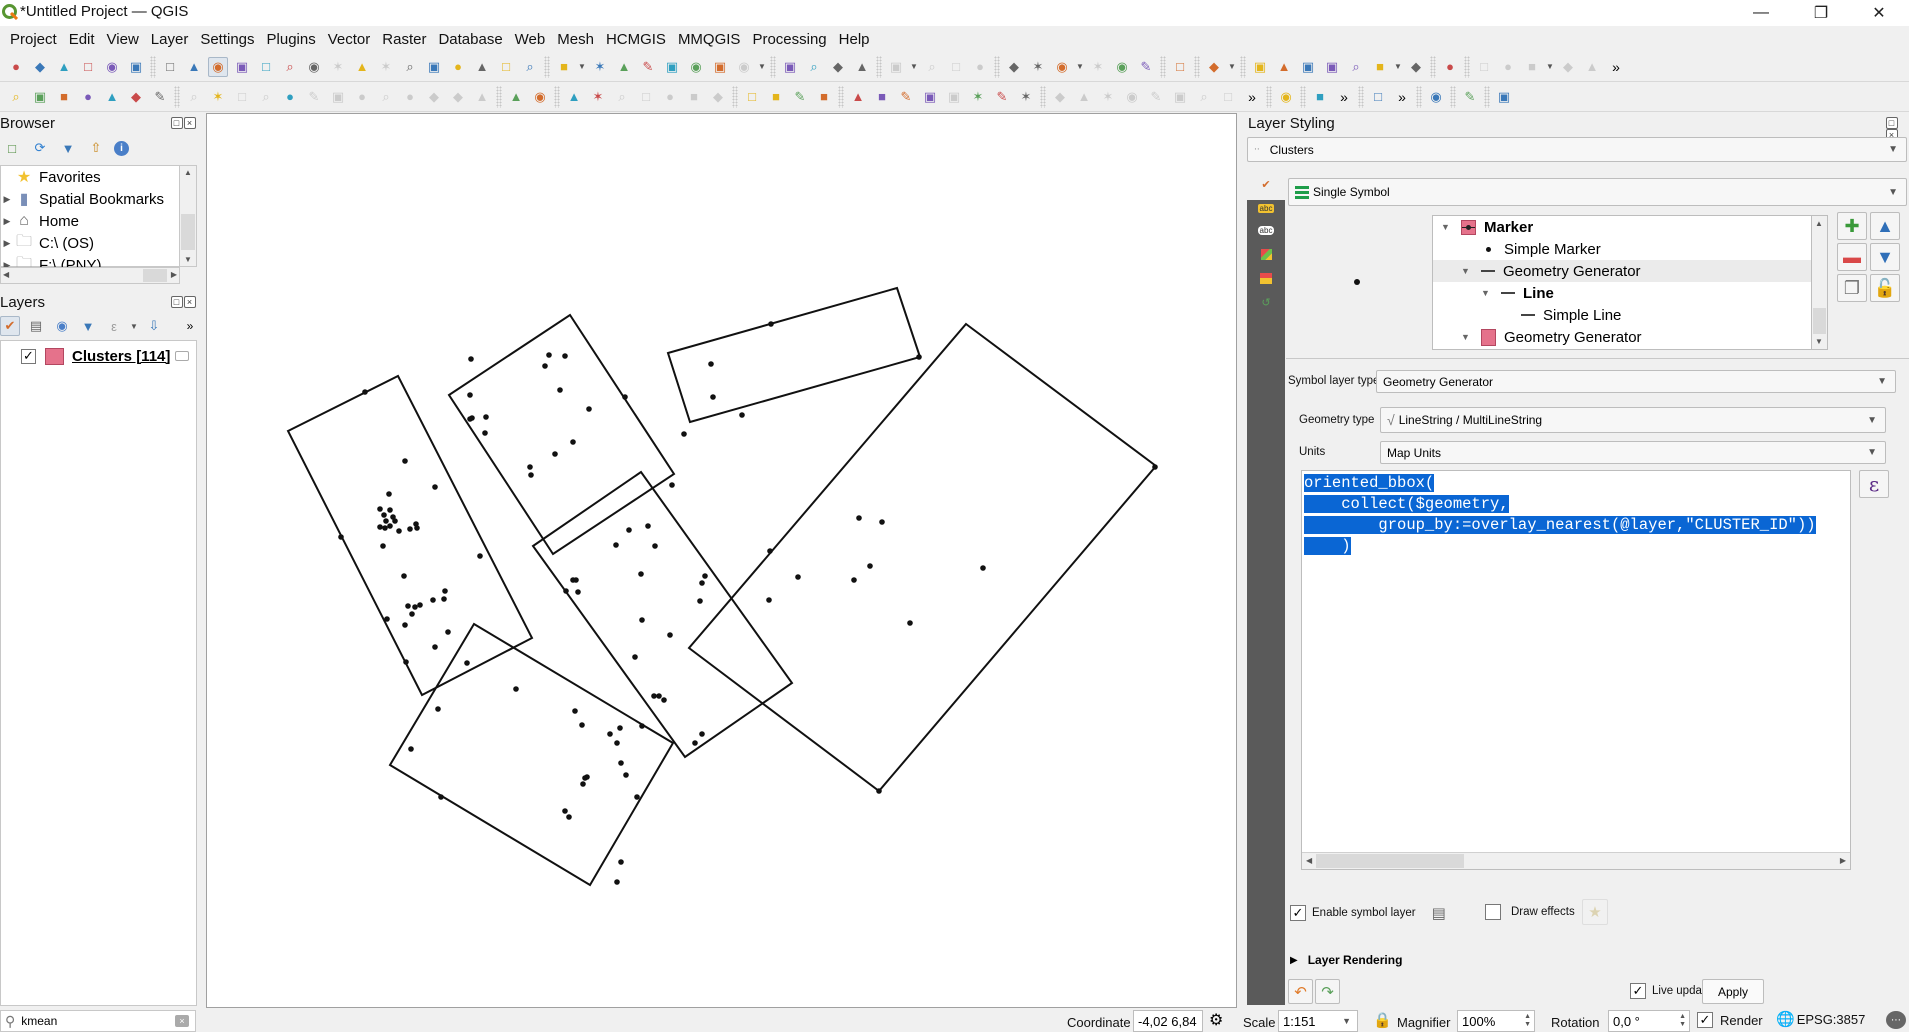  What do you see at coordinates (290, 97) in the screenshot?
I see `add-point-icon: ●` at bounding box center [290, 97].